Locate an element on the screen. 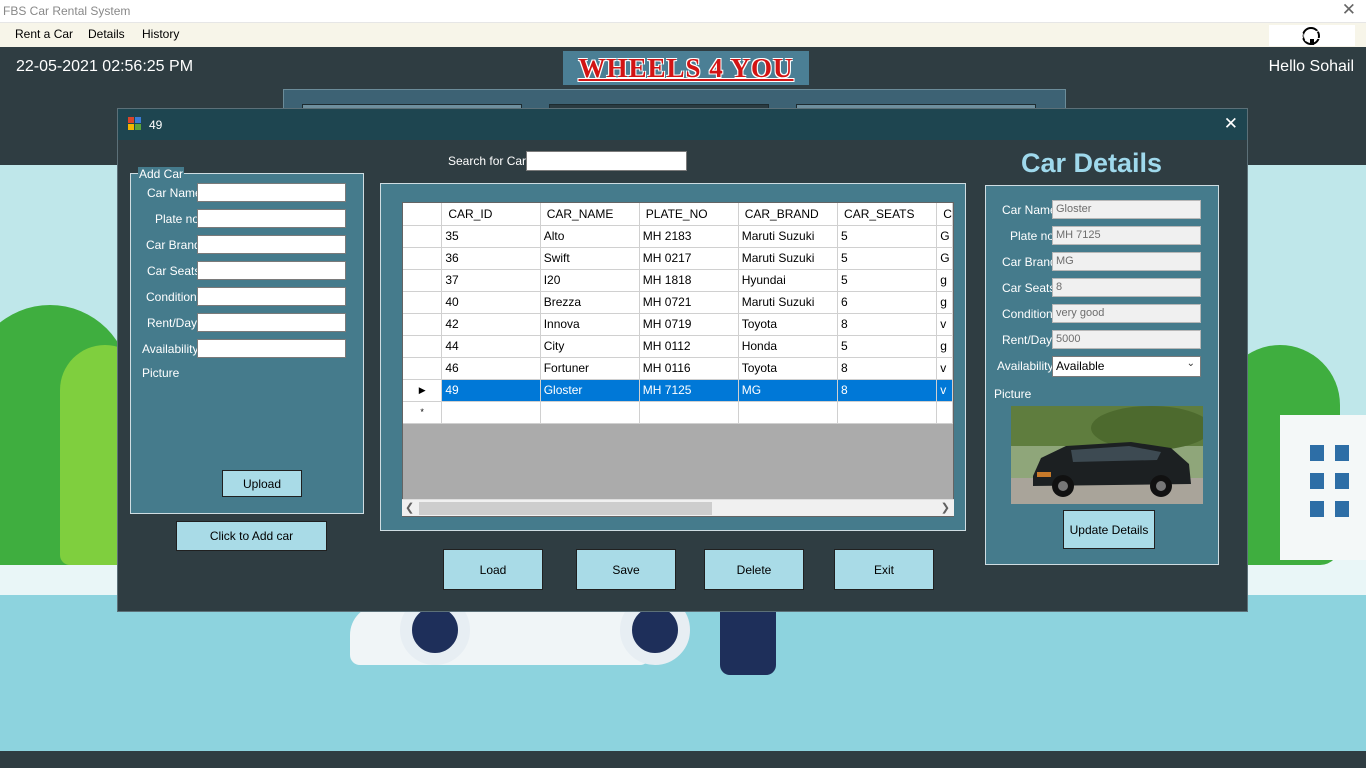 Image resolution: width=1366 pixels, height=768 pixels. scroll-thumb is located at coordinates (565, 508).